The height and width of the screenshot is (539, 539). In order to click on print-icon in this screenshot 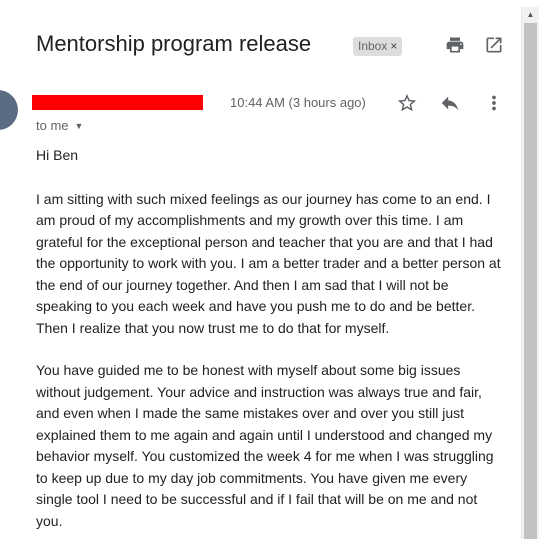, I will do `click(455, 45)`.